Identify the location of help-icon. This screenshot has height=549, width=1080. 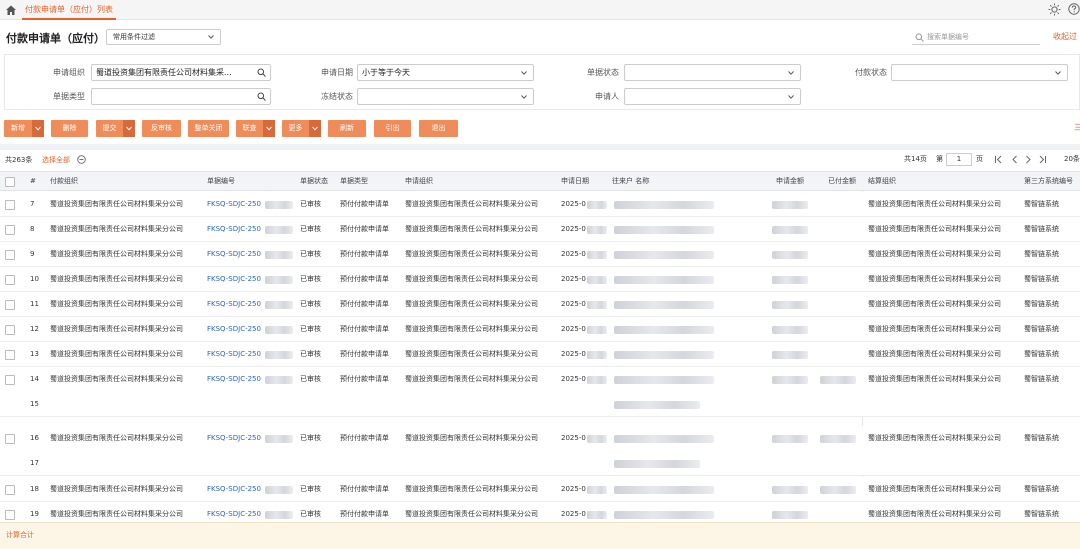
(1074, 9).